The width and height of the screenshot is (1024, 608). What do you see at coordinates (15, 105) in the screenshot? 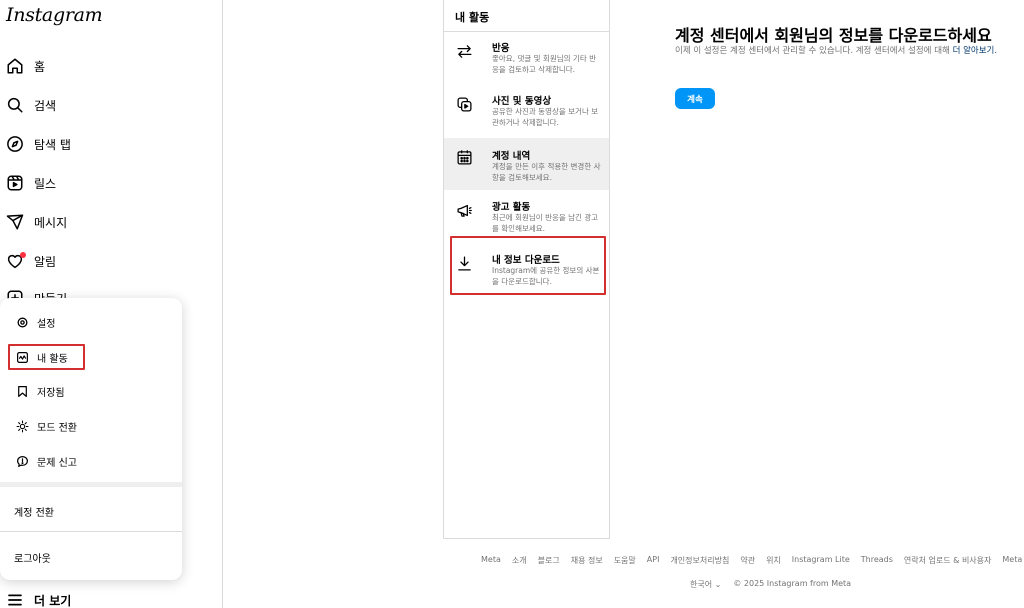
I see `search-icon` at bounding box center [15, 105].